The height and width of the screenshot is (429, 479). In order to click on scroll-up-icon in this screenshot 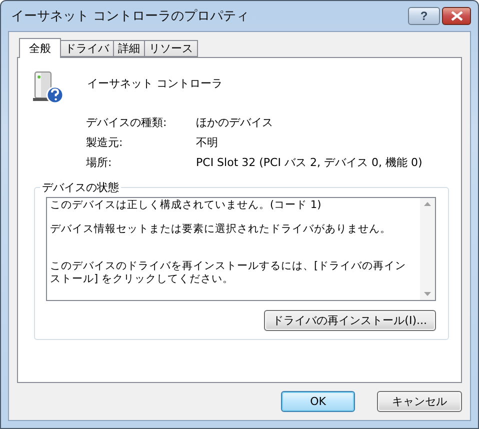, I will do `click(427, 204)`.